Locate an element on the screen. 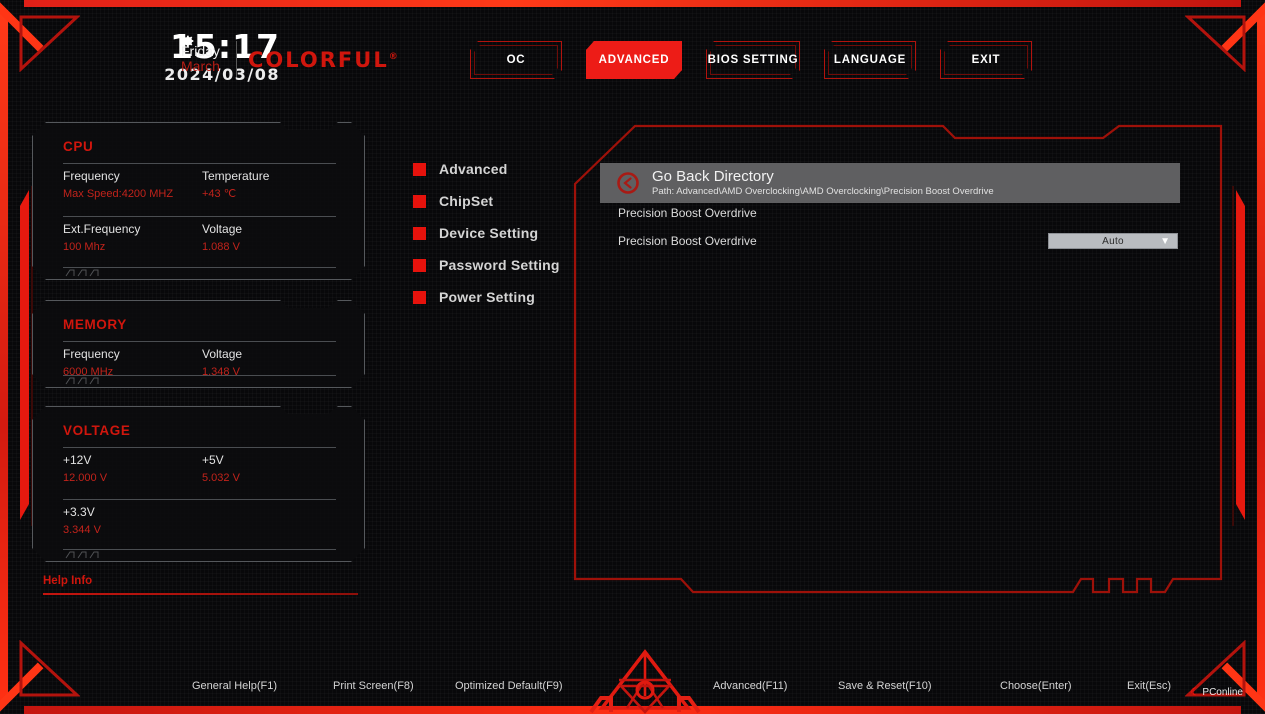  tab-language-label: LANGUAGE is located at coordinates (870, 60).